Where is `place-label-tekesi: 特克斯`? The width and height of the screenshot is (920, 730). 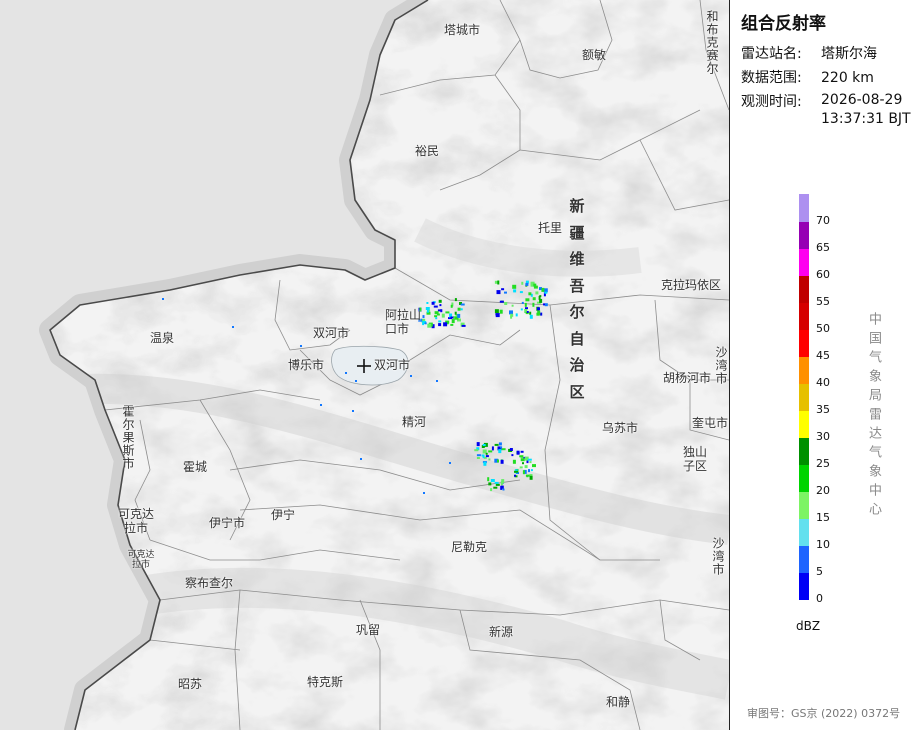
place-label-tekesi: 特克斯 is located at coordinates (325, 682).